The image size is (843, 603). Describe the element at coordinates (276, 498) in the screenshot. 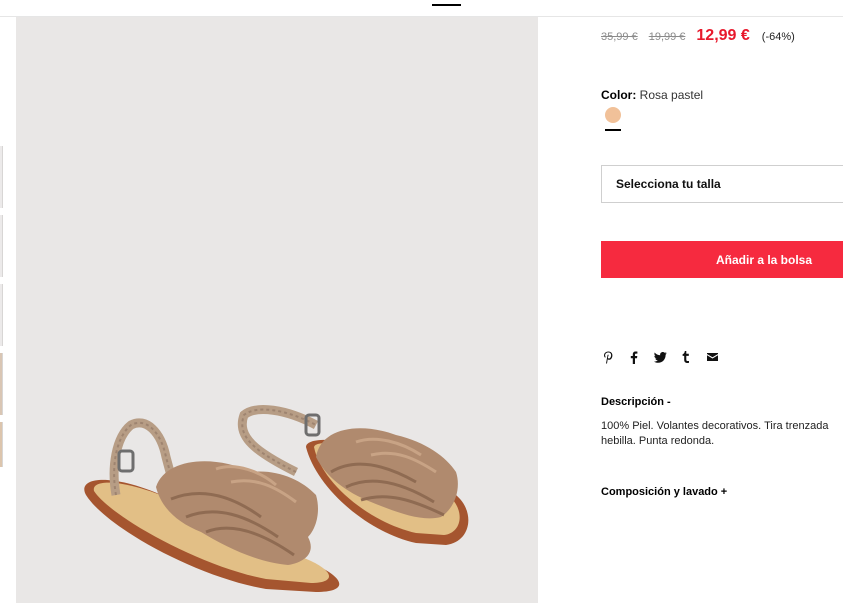

I see `sandals-illustration` at that location.